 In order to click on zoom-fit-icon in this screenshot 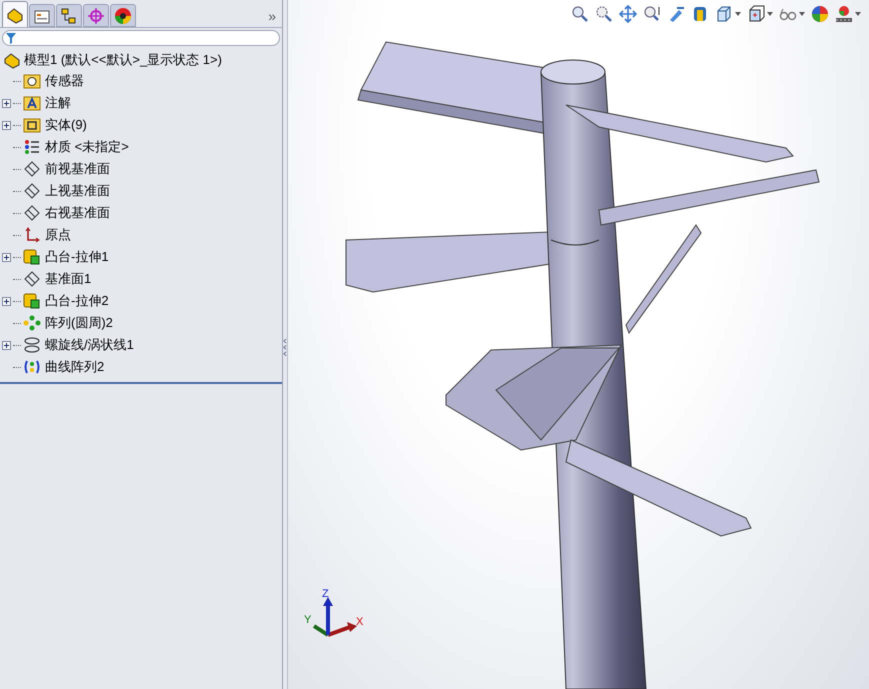, I will do `click(580, 14)`.